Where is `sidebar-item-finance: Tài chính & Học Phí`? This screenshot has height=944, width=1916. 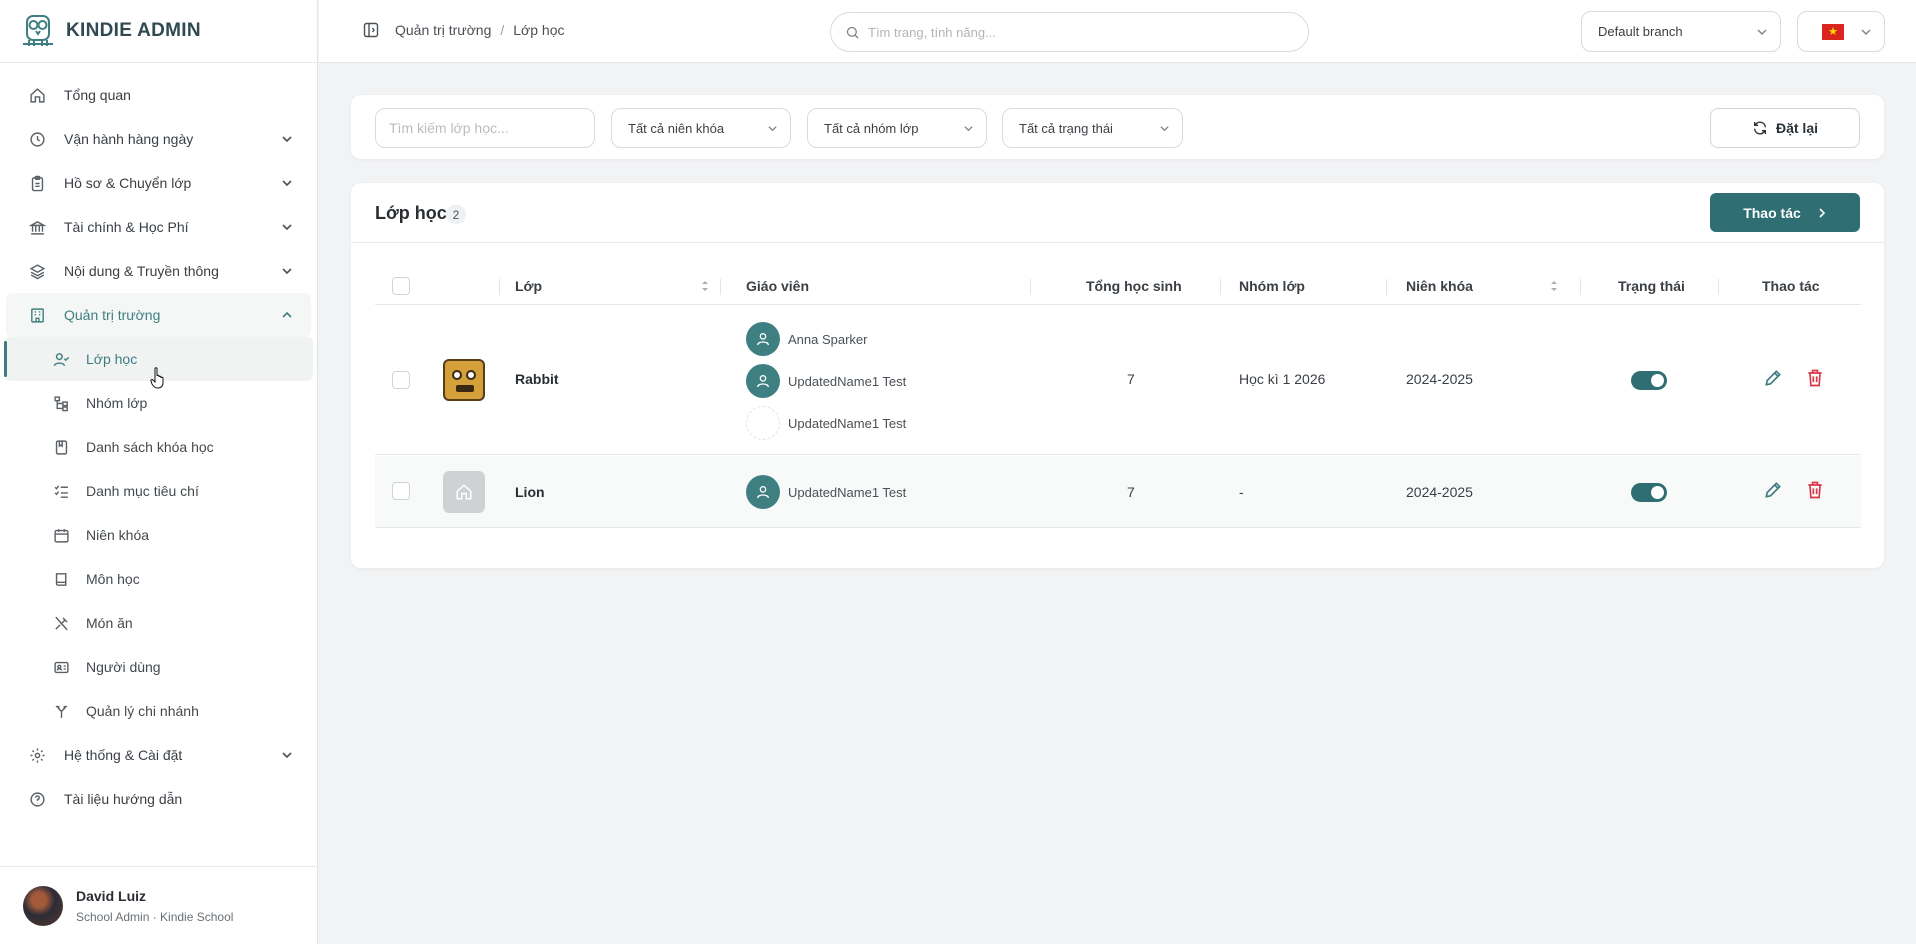 sidebar-item-finance: Tài chính & Học Phí is located at coordinates (158, 227).